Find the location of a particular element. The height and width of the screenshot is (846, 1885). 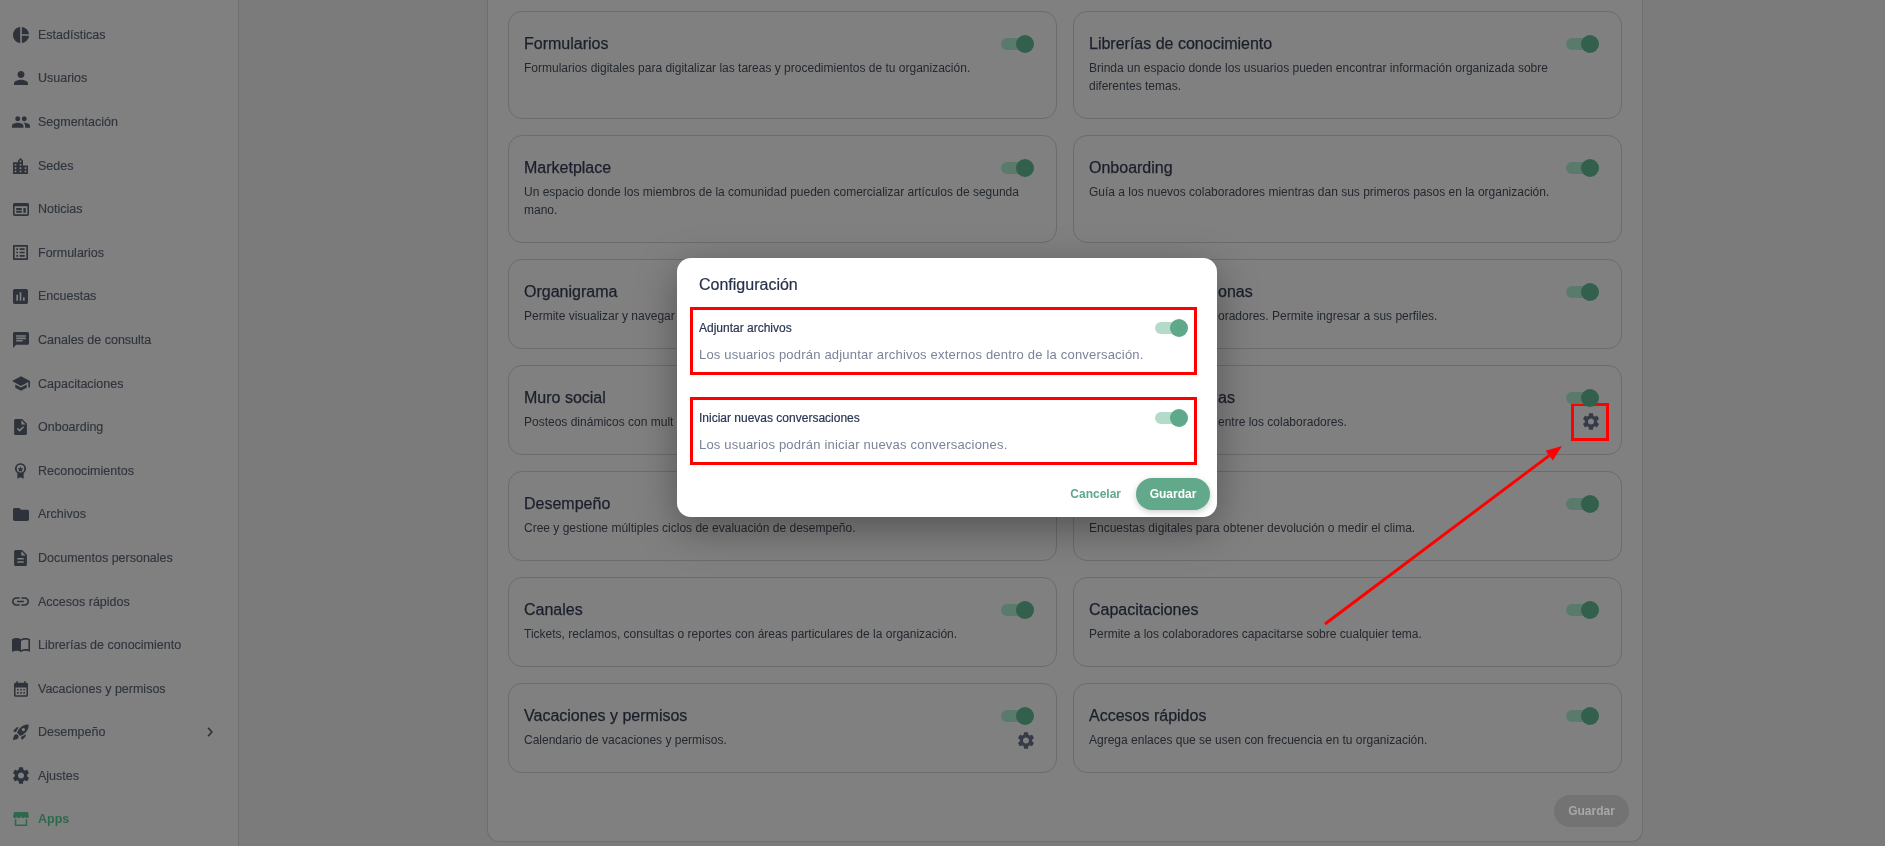

setting-description: Los usuarios podrán adjuntar archivos externos dentro de la conversación. is located at coordinates (921, 355).